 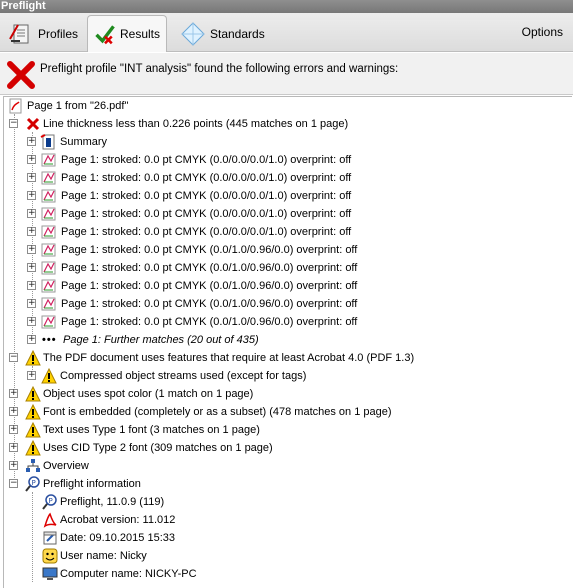 I want to click on window-title-bar: Preflight, so click(x=286, y=6).